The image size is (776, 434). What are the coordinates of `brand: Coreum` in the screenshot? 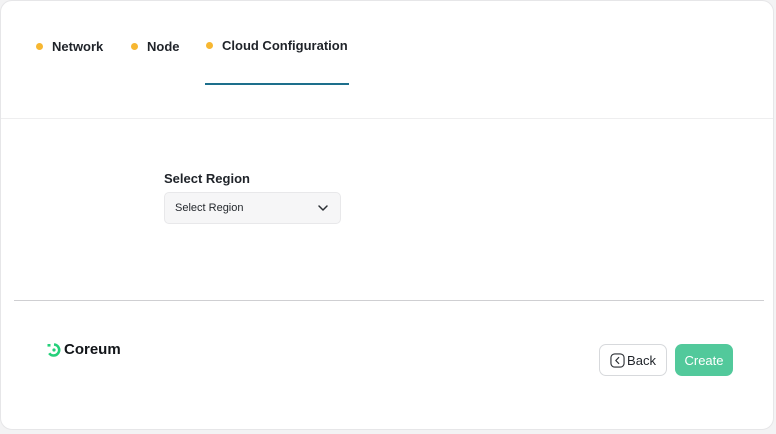 It's located at (84, 349).